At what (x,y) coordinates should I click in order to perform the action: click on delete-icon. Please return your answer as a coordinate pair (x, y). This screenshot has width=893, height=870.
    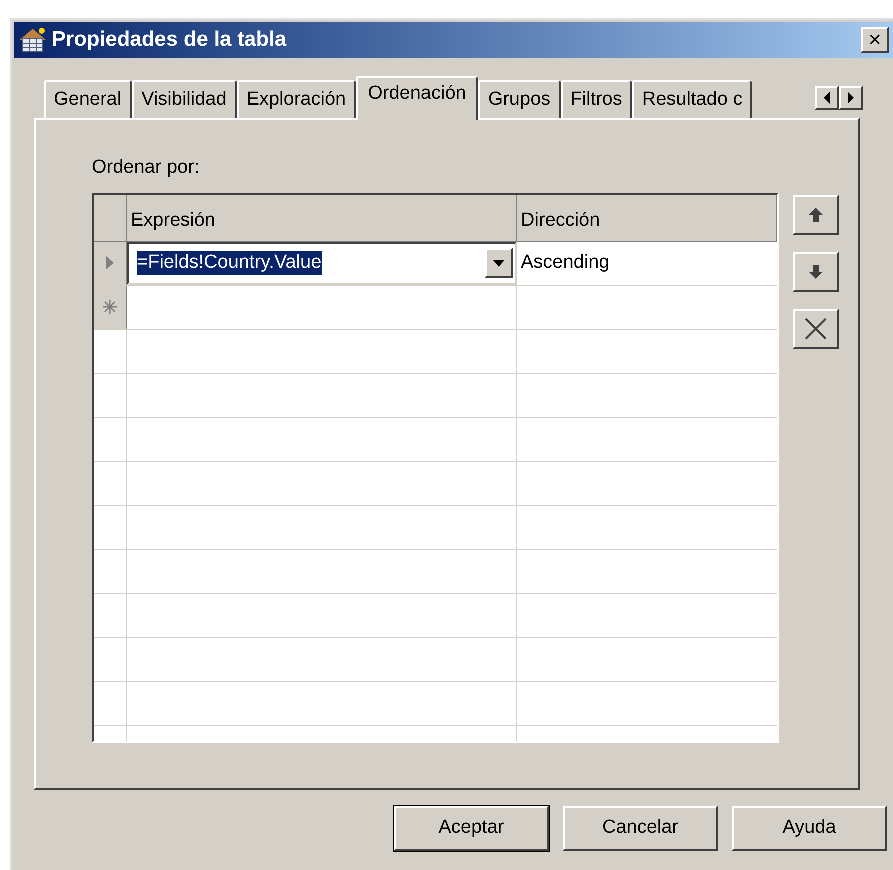
    Looking at the image, I should click on (816, 329).